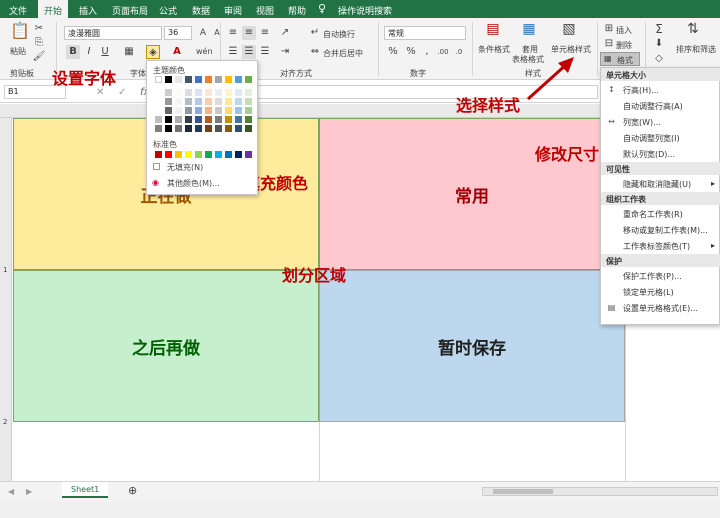  I want to click on increase-font-icon: A, so click(203, 33).